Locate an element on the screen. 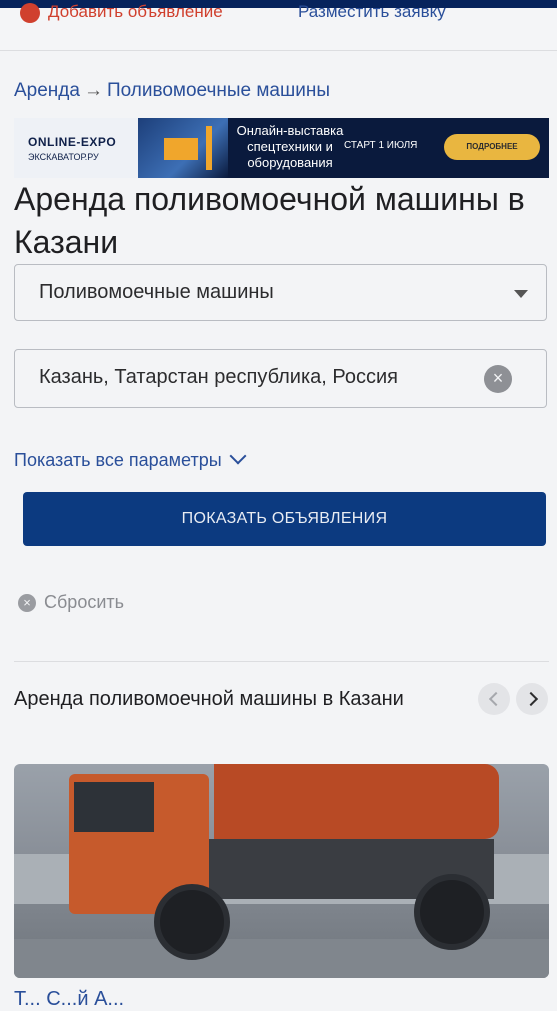 The height and width of the screenshot is (1011, 557). crane-mast-illustration is located at coordinates (209, 148).